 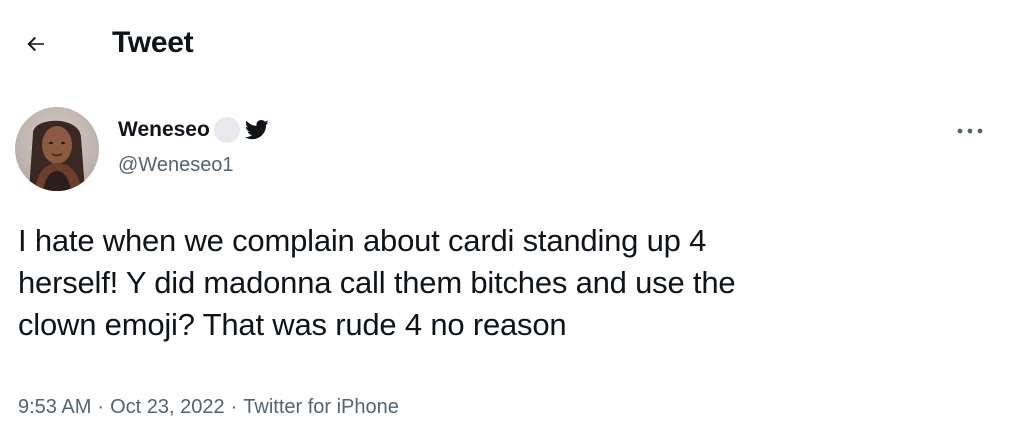 I want to click on back-button, so click(x=36, y=44).